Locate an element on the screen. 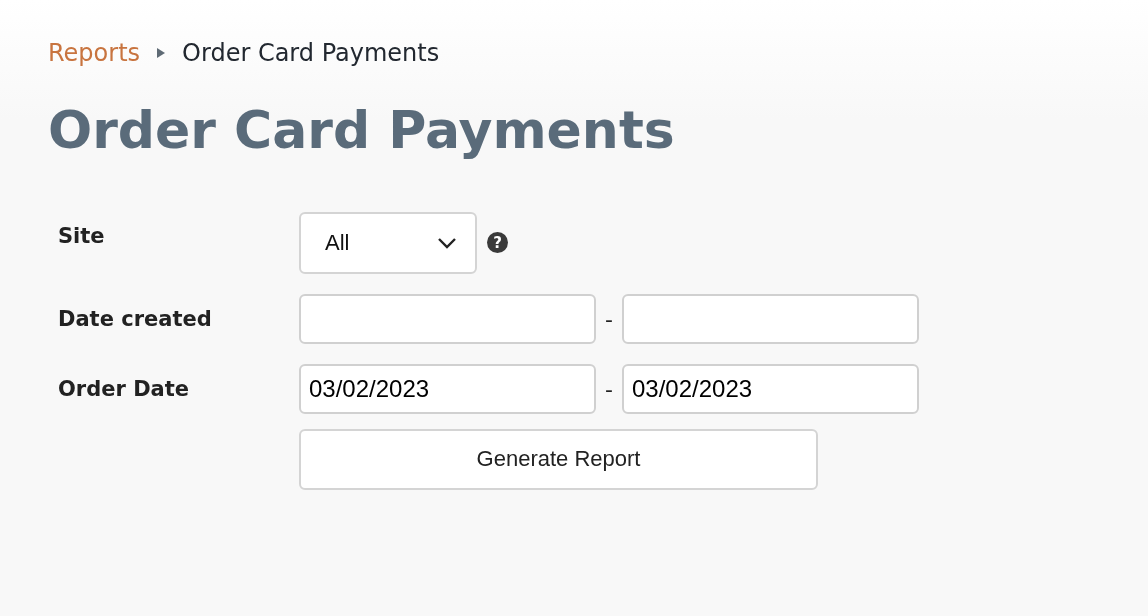  field-label: Order Date is located at coordinates (124, 389).